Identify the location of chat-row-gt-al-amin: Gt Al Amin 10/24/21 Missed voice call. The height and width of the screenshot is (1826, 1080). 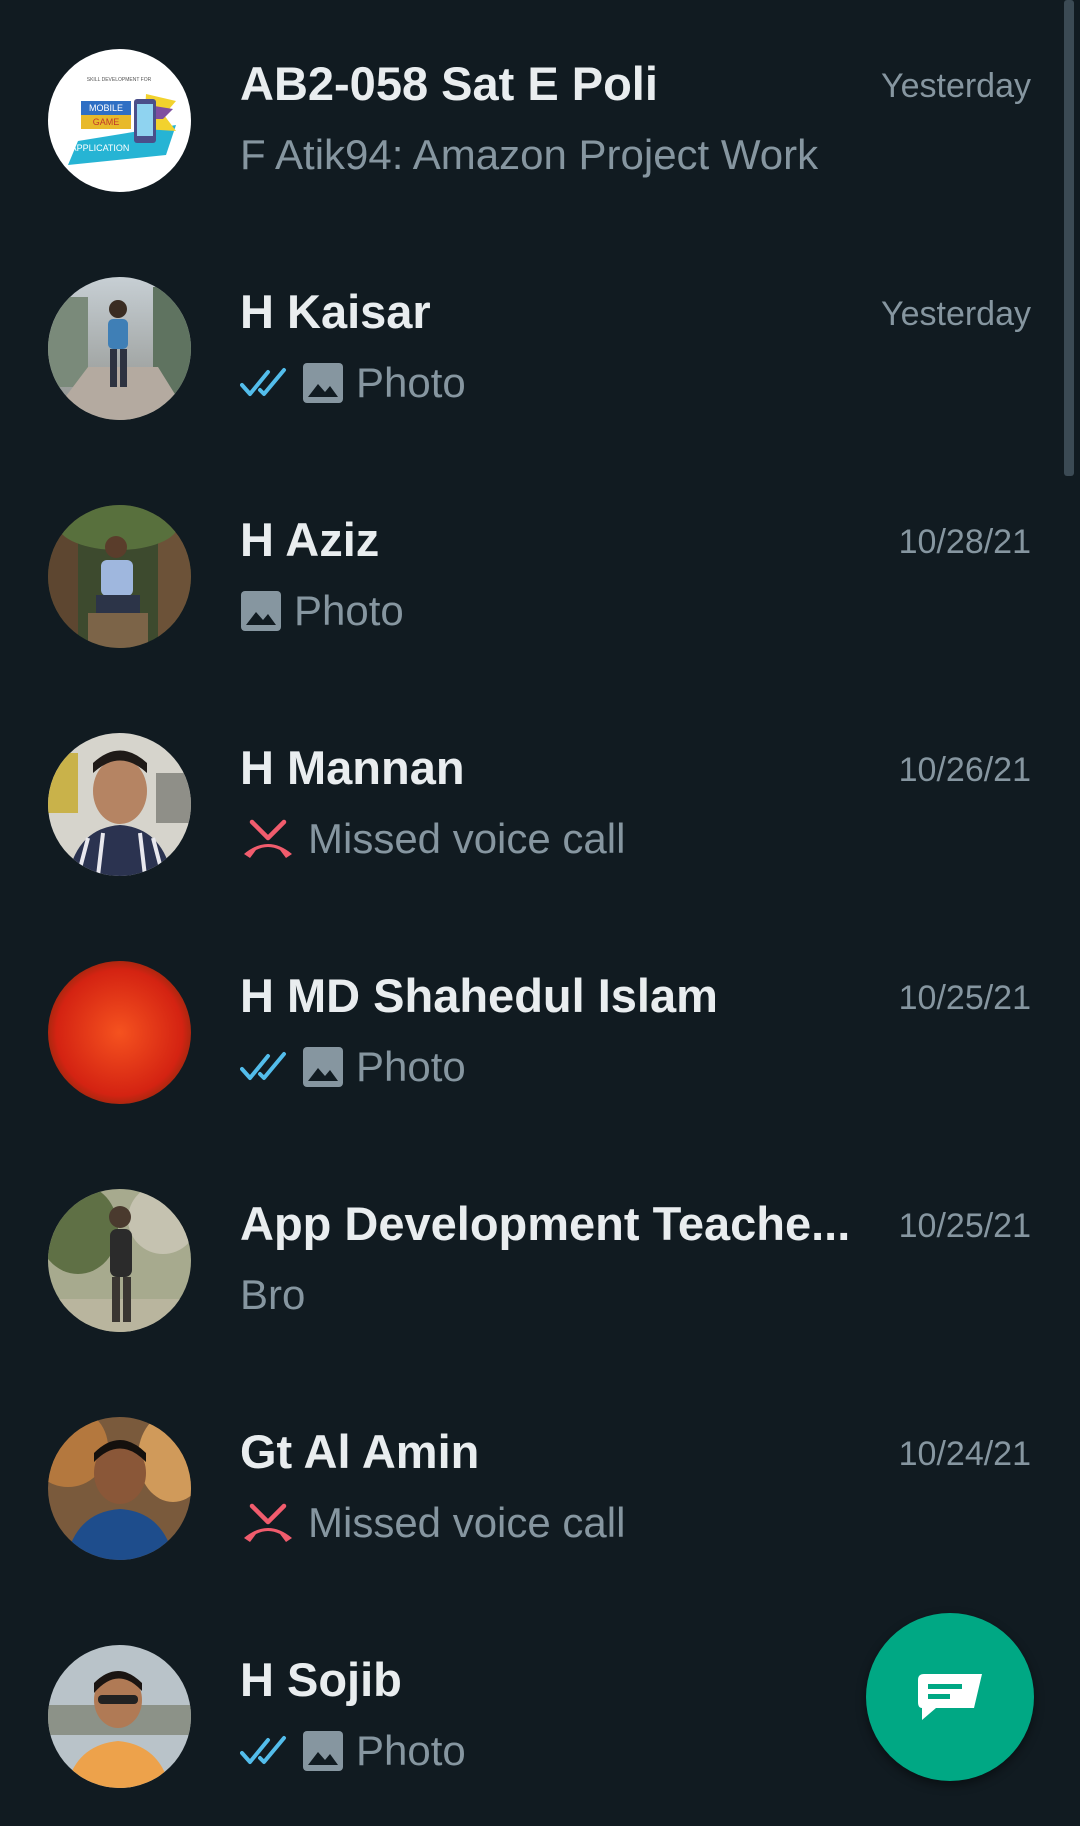
(540, 1482).